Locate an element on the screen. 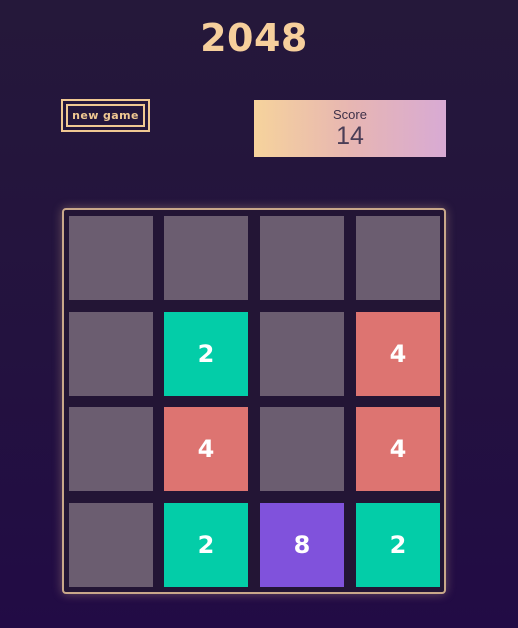  tile-r3-c3: 2 is located at coordinates (398, 545).